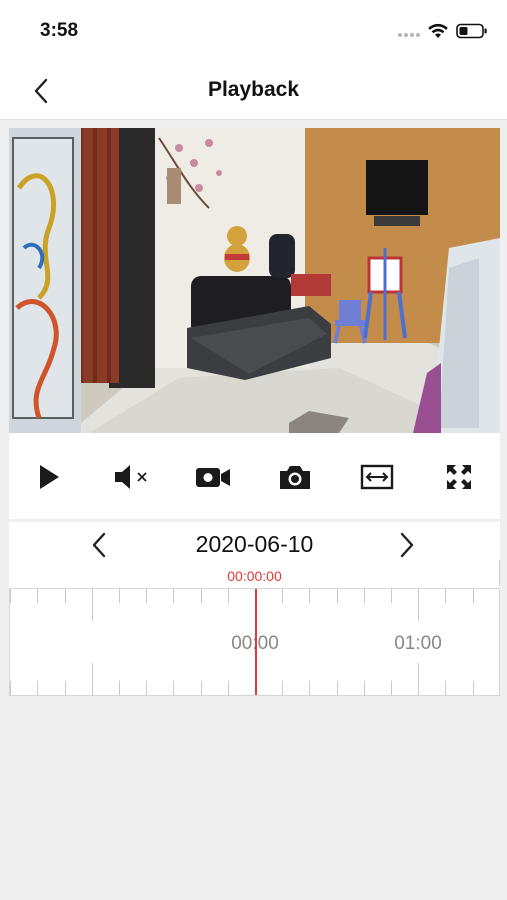 The height and width of the screenshot is (900, 507). Describe the element at coordinates (471, 31) in the screenshot. I see `battery-icon` at that location.